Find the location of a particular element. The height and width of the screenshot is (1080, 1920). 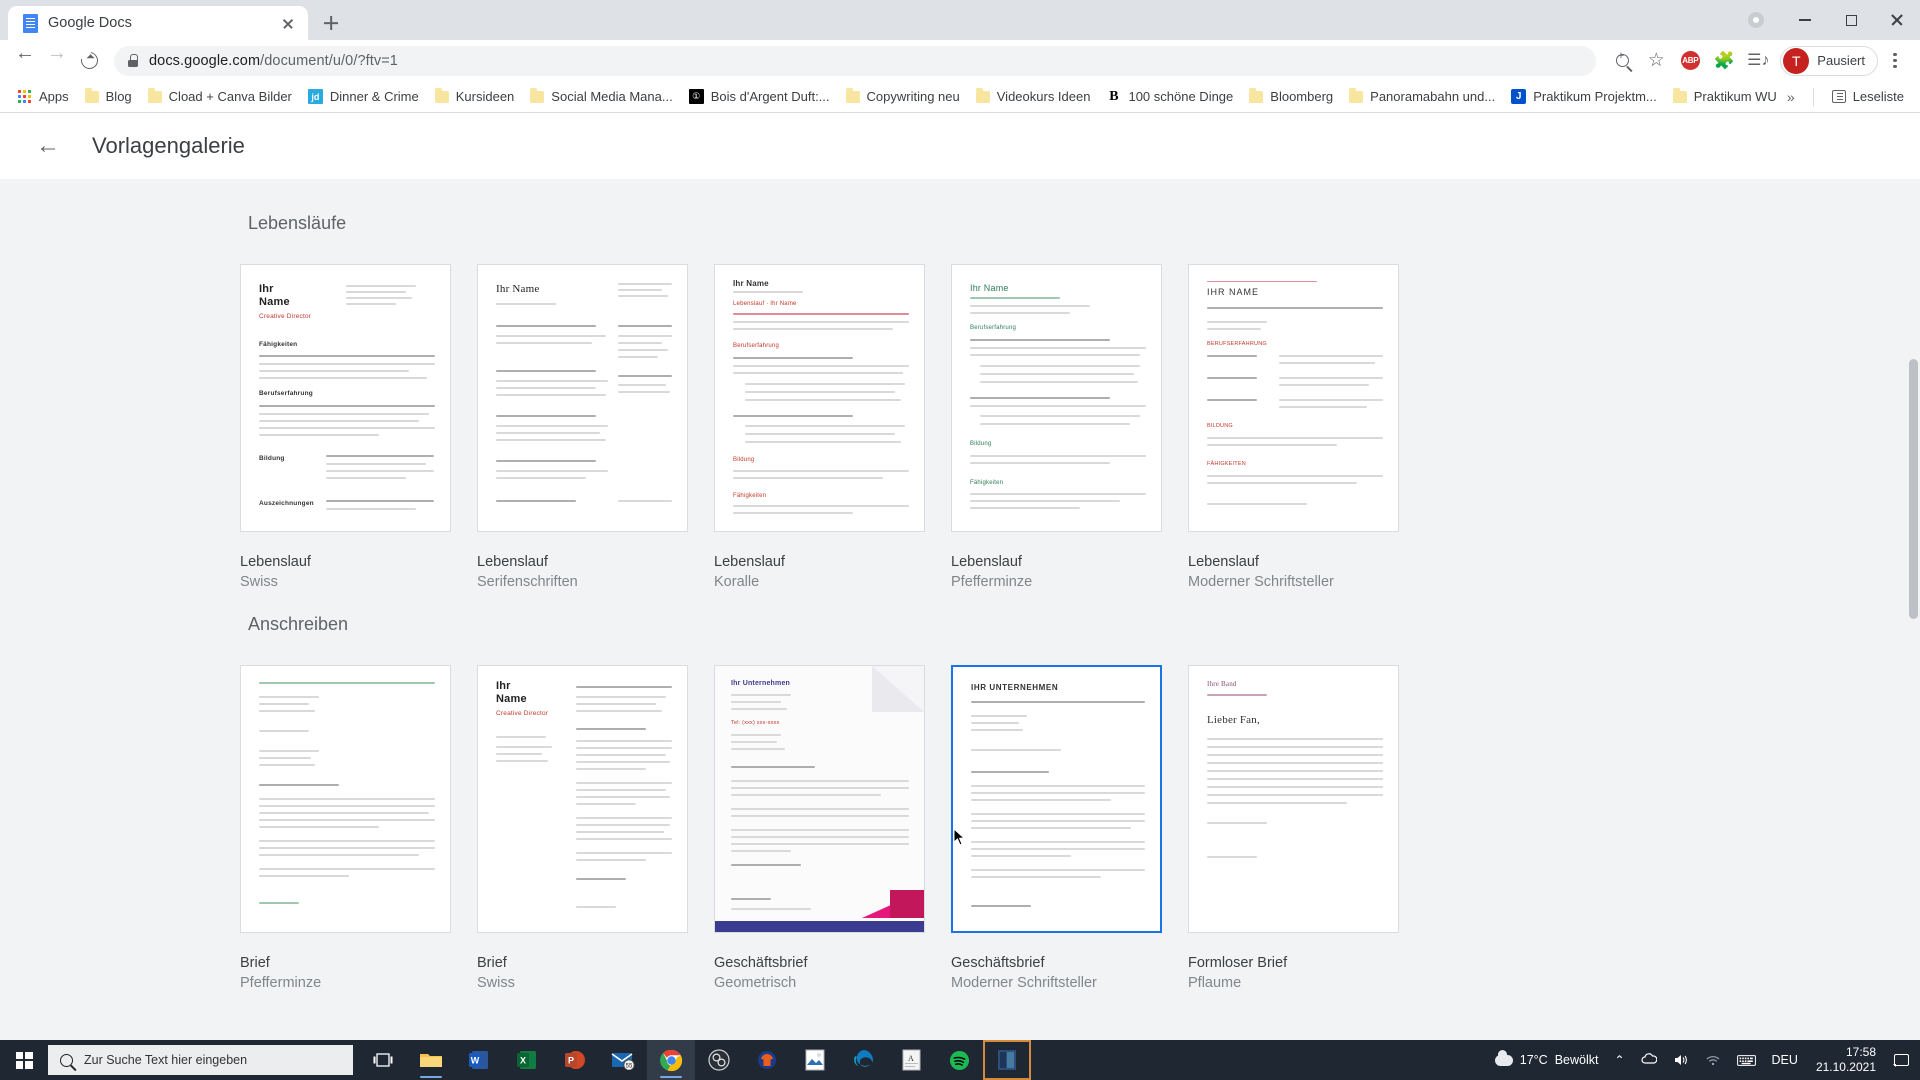

close-icon is located at coordinates (288, 23).